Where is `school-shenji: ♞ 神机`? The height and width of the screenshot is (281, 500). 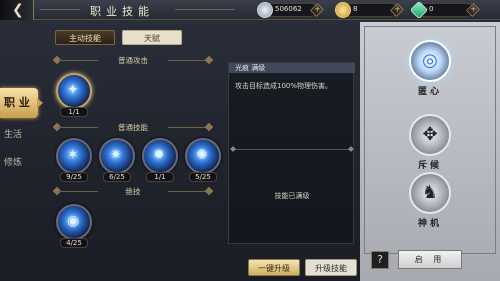
school-shenji: ♞ 神机 is located at coordinates (430, 200).